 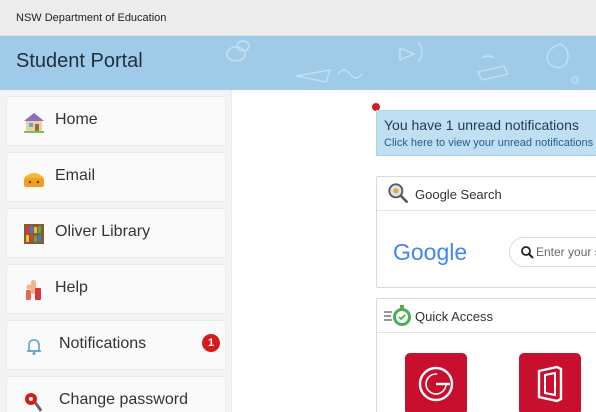 I want to click on sidebar-item-label: Notifications, so click(x=103, y=343).